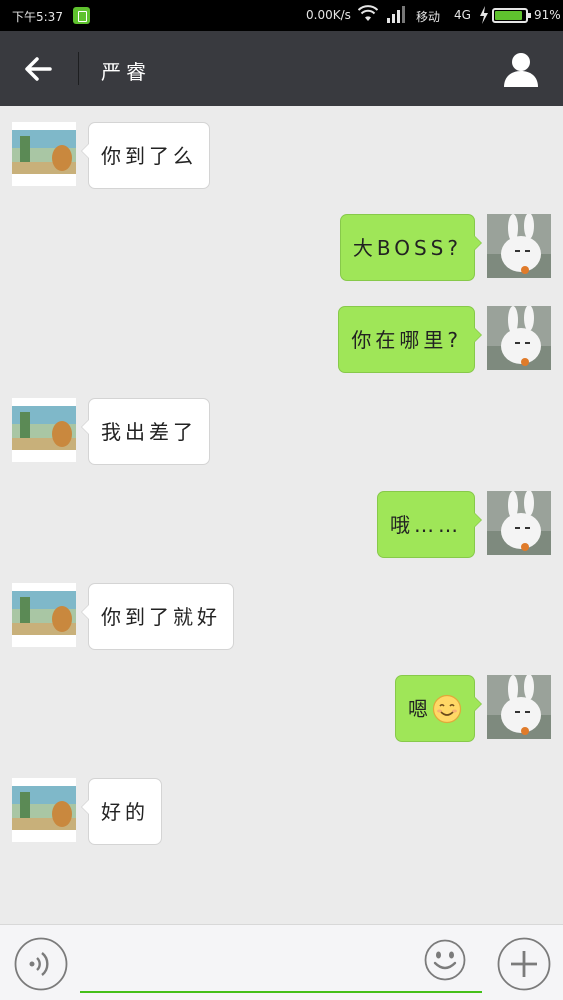  Describe the element at coordinates (38, 69) in the screenshot. I see `arrow-left-icon` at that location.